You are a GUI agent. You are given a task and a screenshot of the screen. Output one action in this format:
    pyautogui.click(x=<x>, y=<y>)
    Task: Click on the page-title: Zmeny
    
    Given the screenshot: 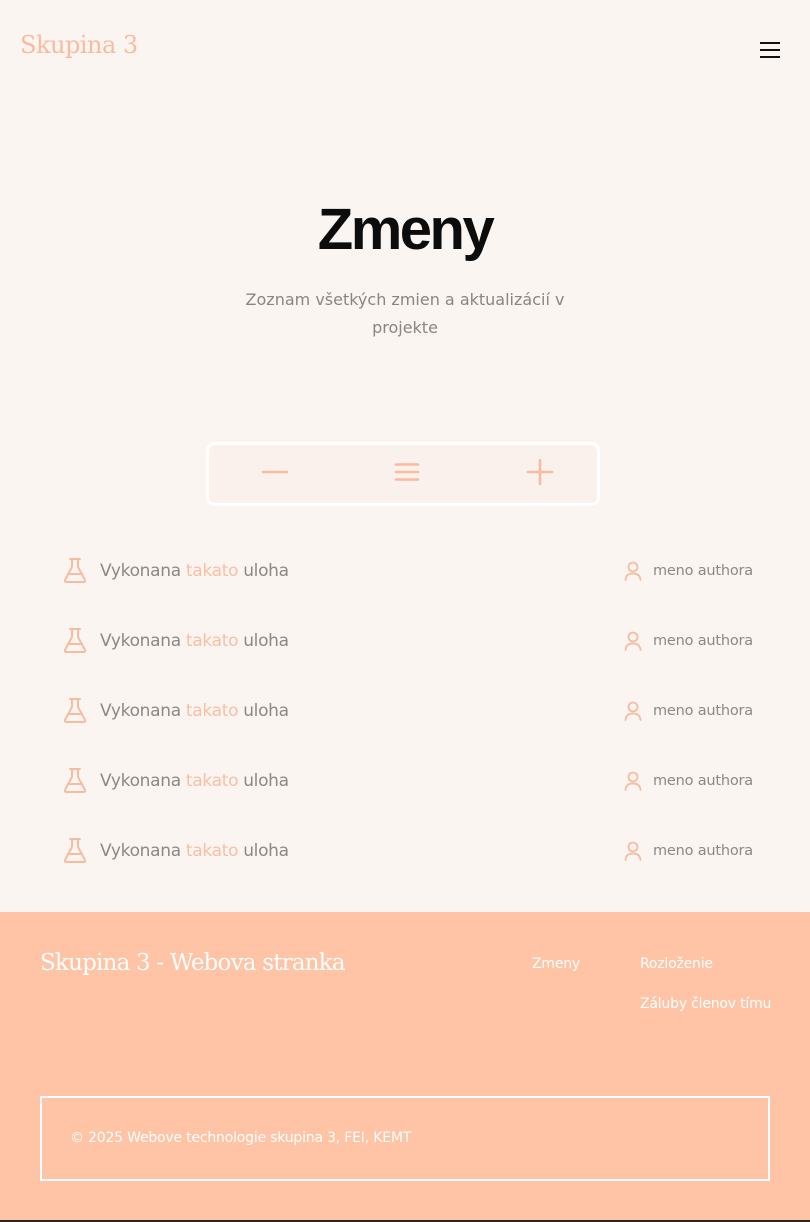 What is the action you would take?
    pyautogui.click(x=406, y=229)
    